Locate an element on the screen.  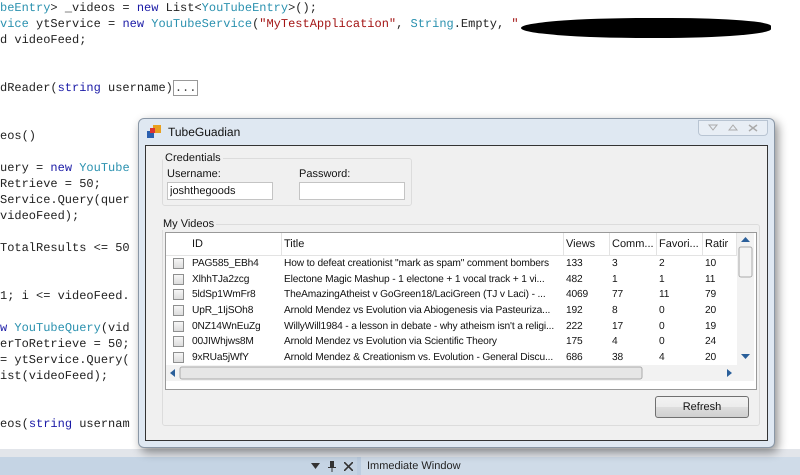
code-token: string is located at coordinates (79, 88).